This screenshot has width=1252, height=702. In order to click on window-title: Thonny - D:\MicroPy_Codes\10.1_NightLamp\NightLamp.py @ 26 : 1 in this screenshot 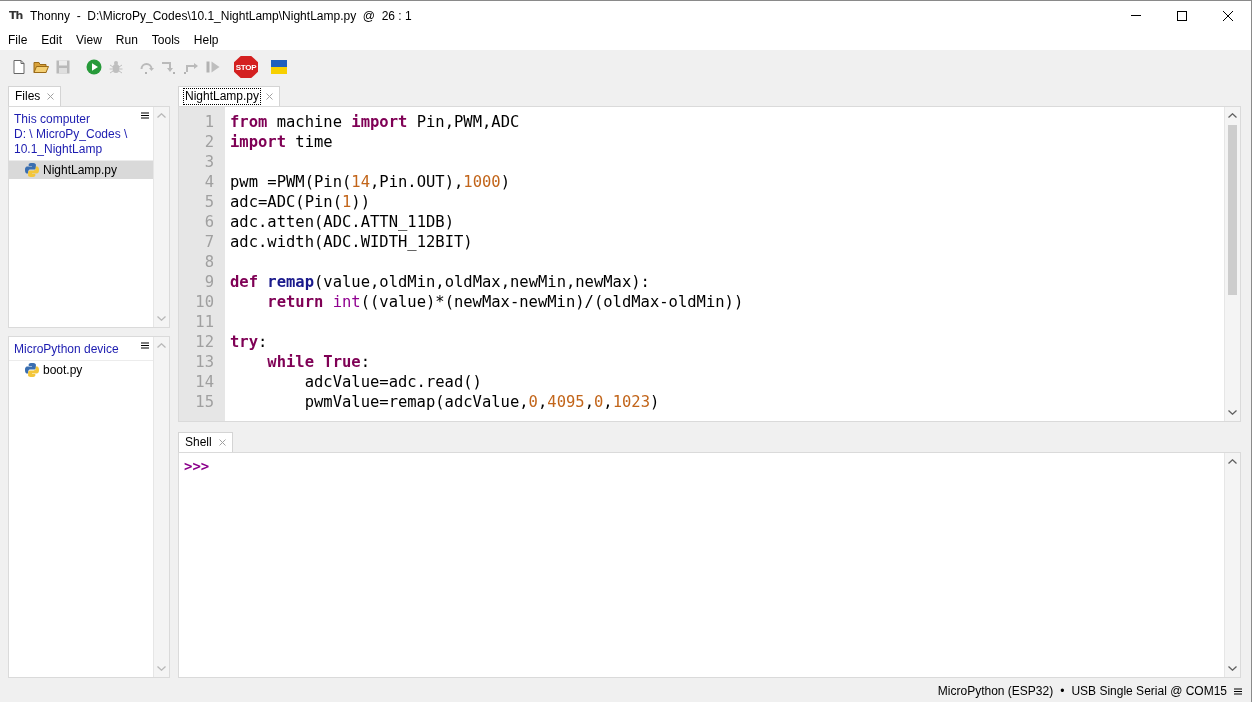, I will do `click(221, 15)`.